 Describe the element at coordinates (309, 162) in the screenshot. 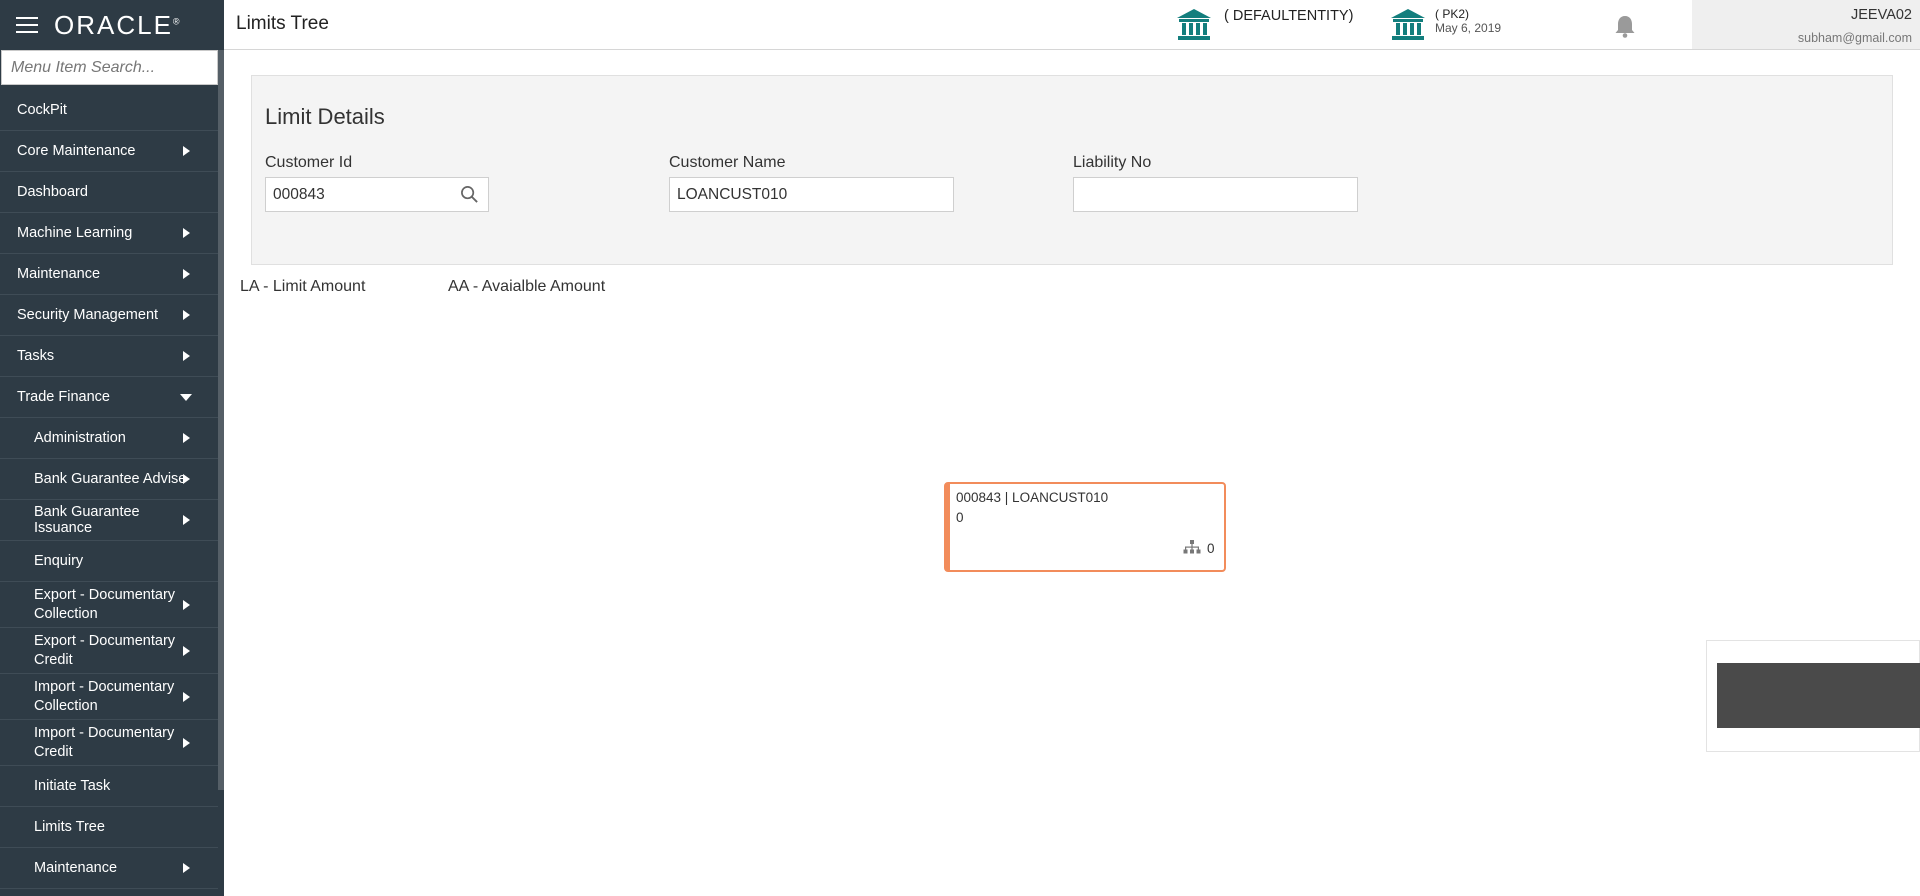

I see `customer-id-label: Customer Id` at that location.